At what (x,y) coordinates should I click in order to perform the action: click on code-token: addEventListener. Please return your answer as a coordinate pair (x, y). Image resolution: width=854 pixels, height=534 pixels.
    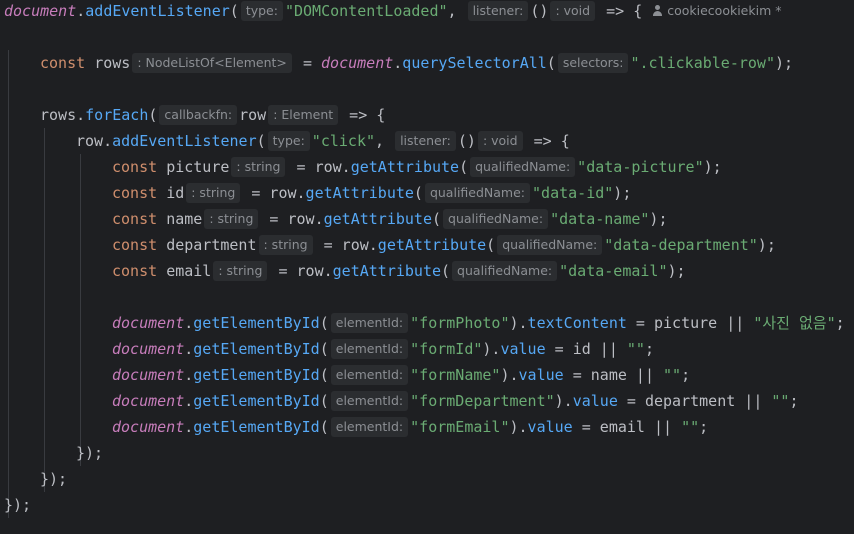
    Looking at the image, I should click on (184, 141).